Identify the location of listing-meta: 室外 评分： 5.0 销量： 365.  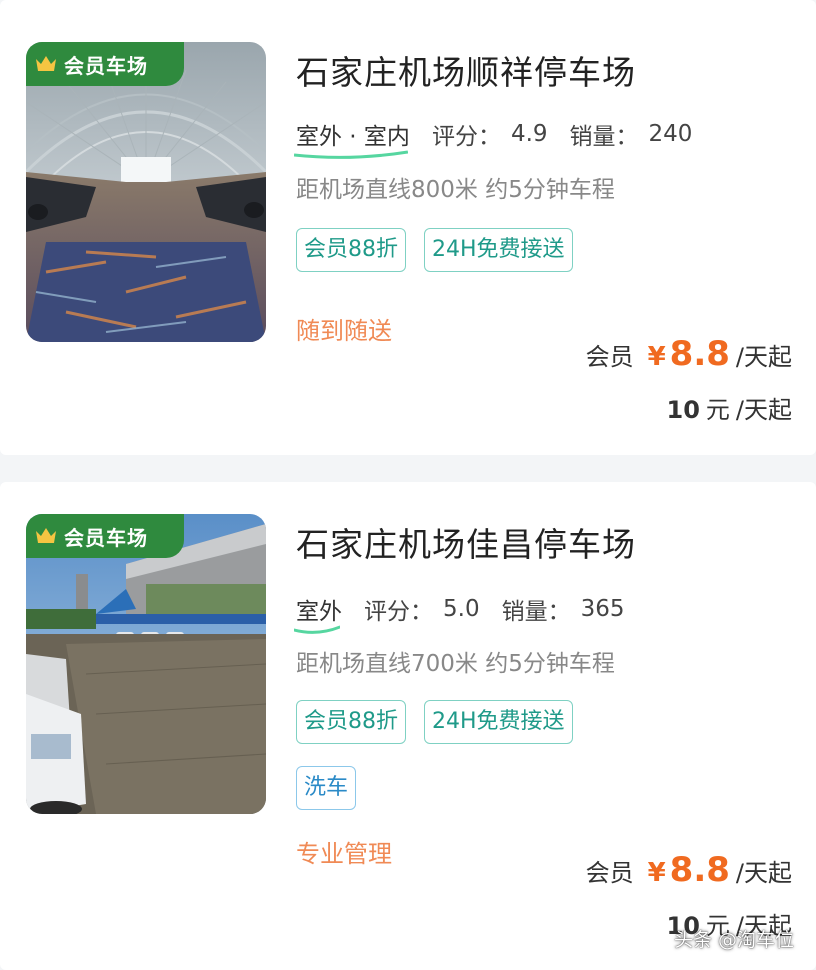
(470, 613).